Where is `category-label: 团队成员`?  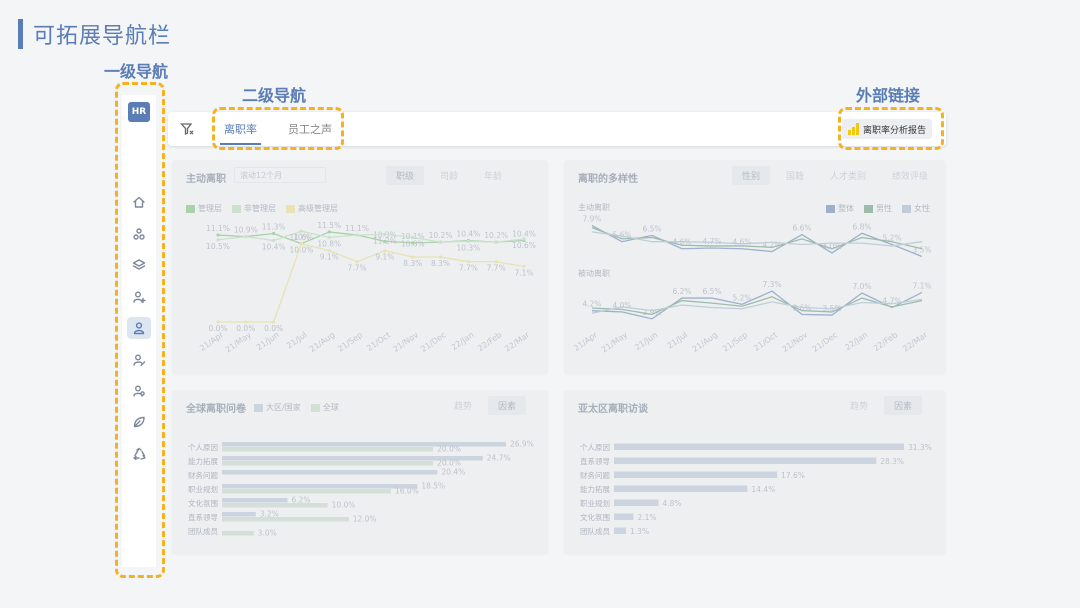 category-label: 团队成员 is located at coordinates (595, 531).